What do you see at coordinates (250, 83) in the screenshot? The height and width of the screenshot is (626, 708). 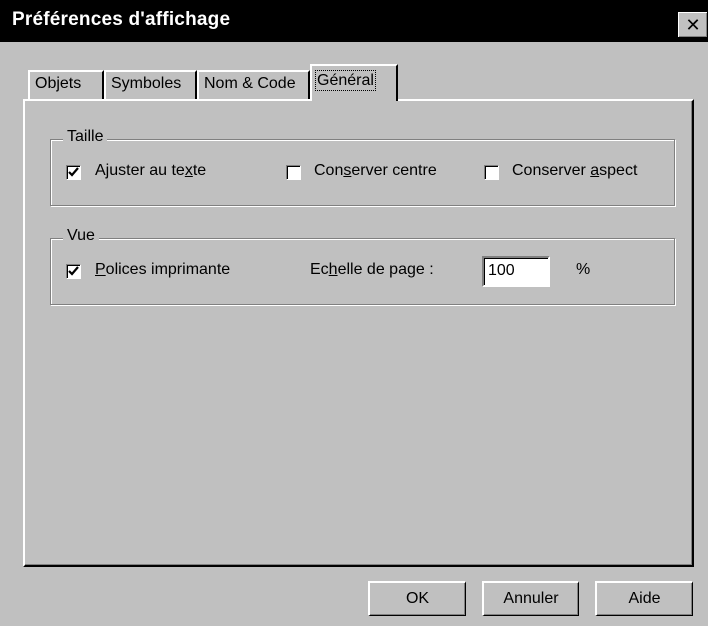 I see `tab-label: Nom & Code` at bounding box center [250, 83].